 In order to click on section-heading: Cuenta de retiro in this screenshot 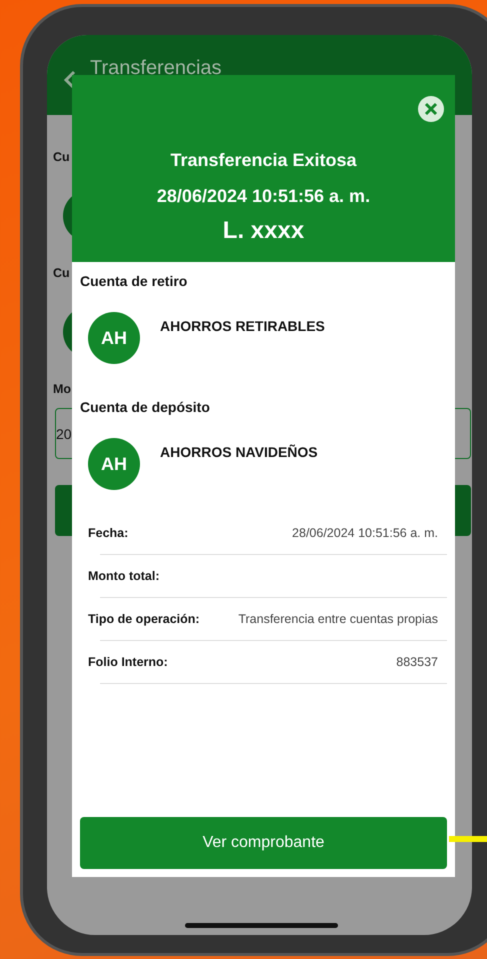, I will do `click(134, 281)`.